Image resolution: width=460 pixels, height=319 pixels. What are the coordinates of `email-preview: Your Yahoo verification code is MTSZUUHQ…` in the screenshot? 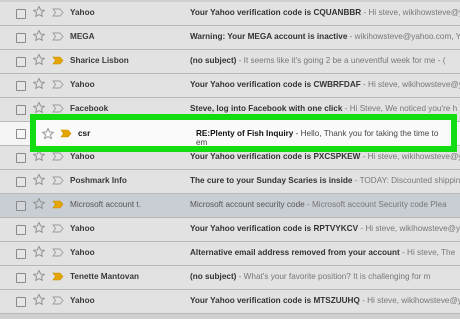 It's located at (325, 300).